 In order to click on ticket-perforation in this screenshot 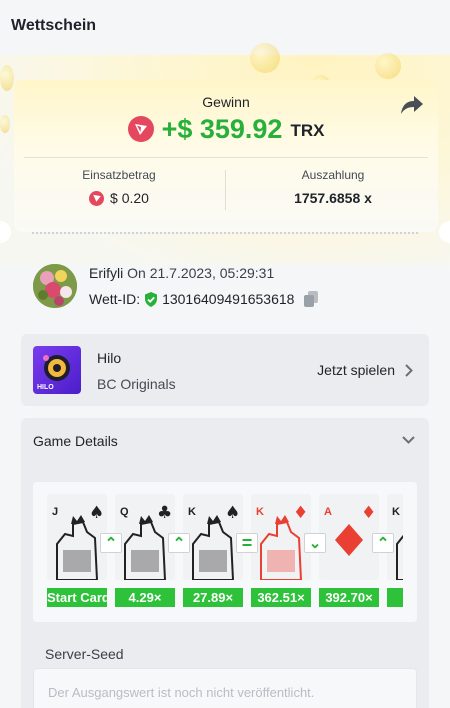, I will do `click(225, 233)`.